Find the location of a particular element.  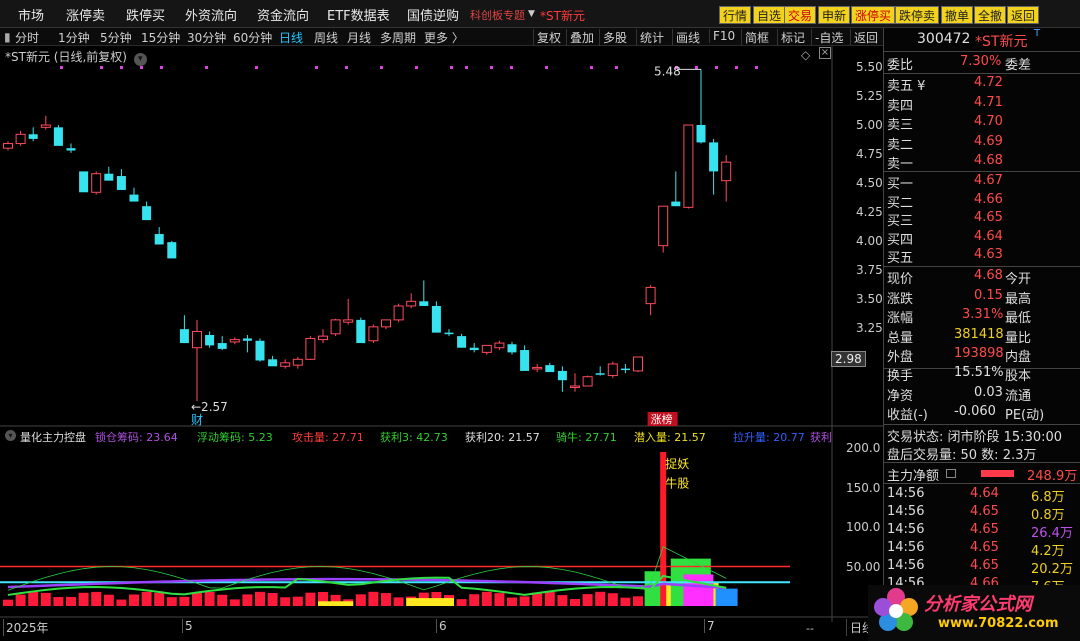

quote-value-2: 3.31% is located at coordinates (983, 314).